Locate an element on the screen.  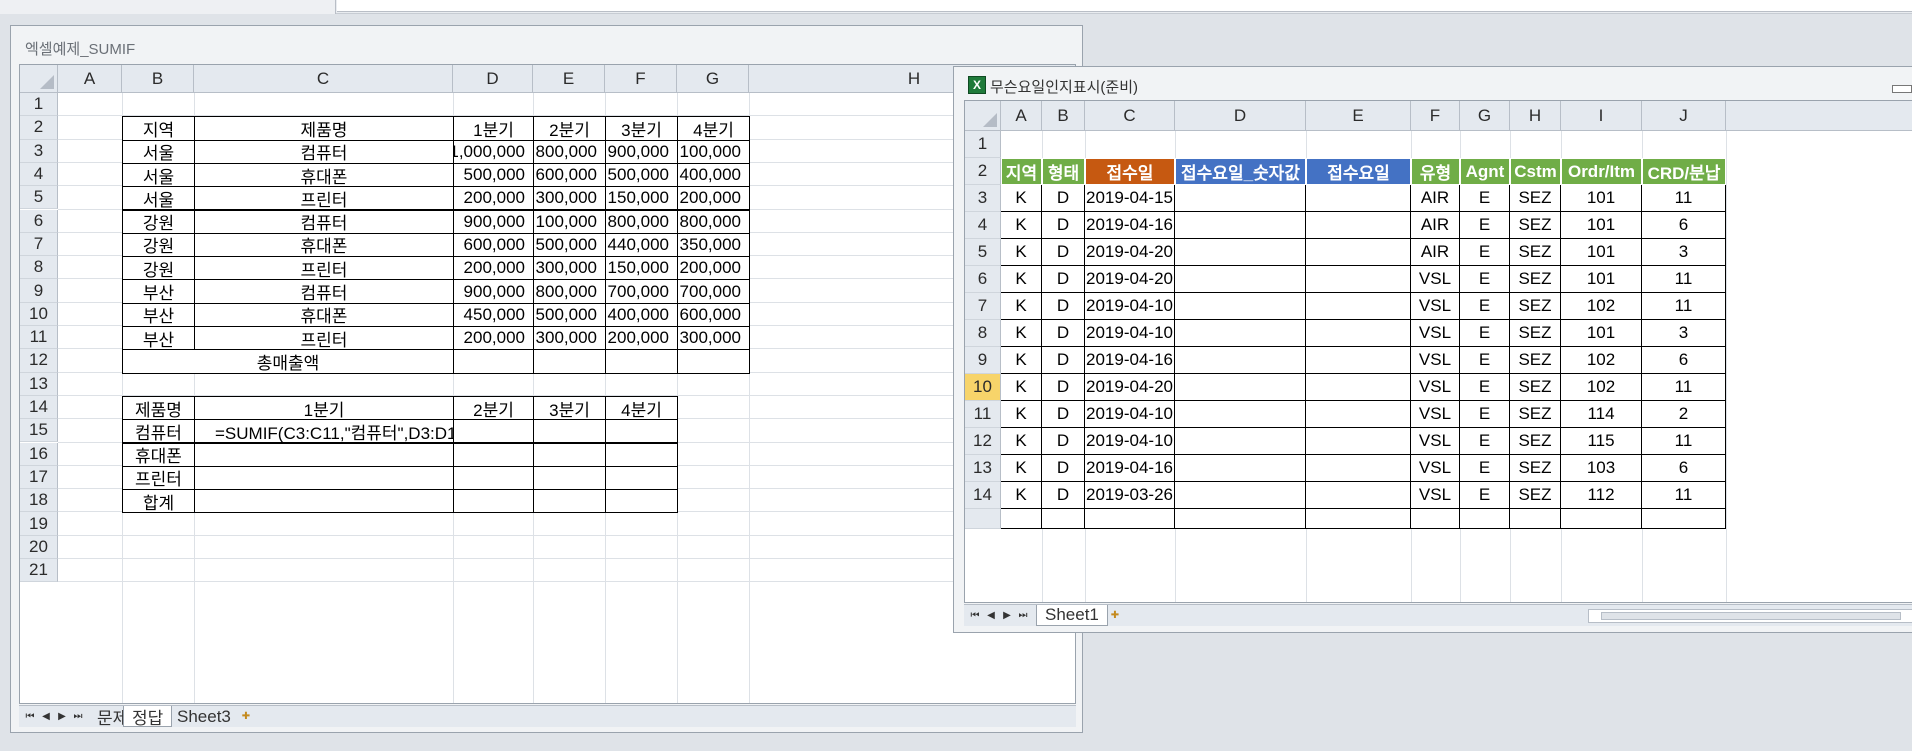
data-cell: 6 is located at coordinates (1684, 468).